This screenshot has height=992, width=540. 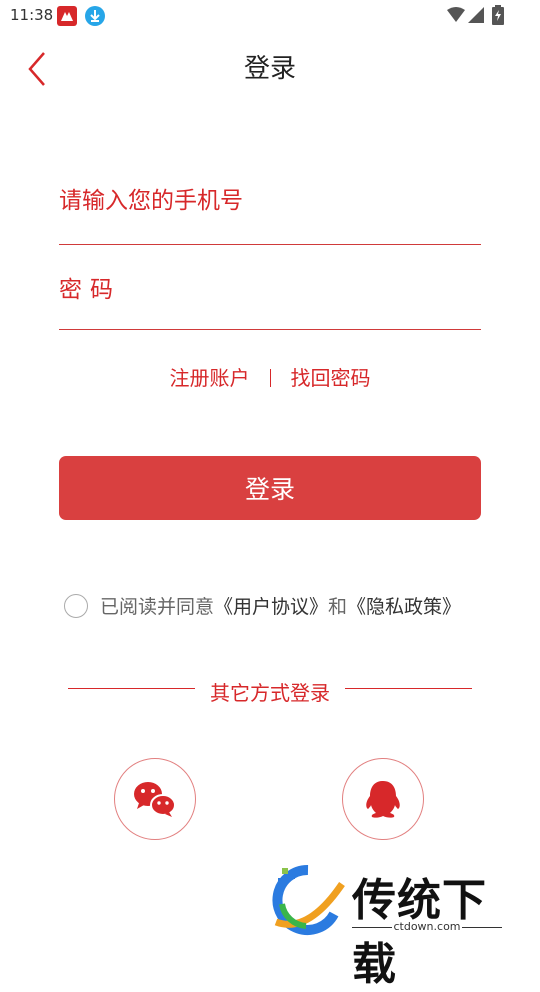 I want to click on wechat-login-button, so click(x=155, y=799).